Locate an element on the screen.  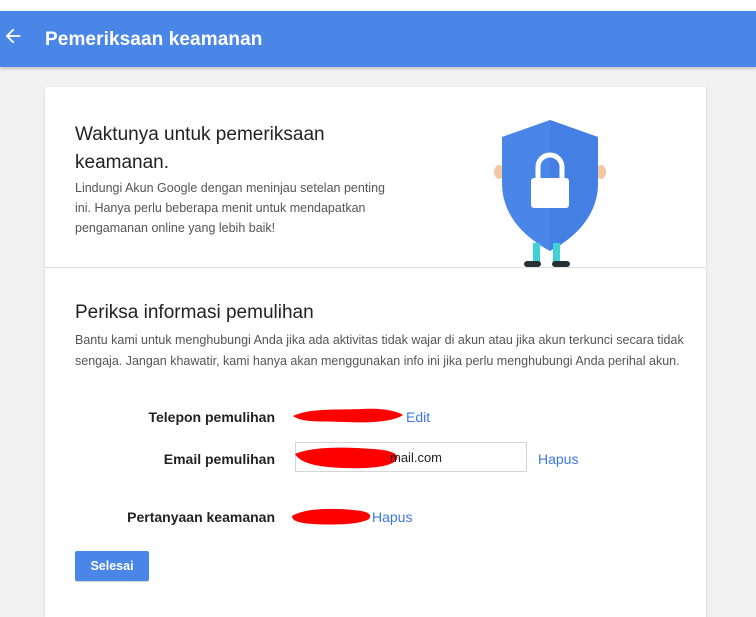
top-strip is located at coordinates (378, 5).